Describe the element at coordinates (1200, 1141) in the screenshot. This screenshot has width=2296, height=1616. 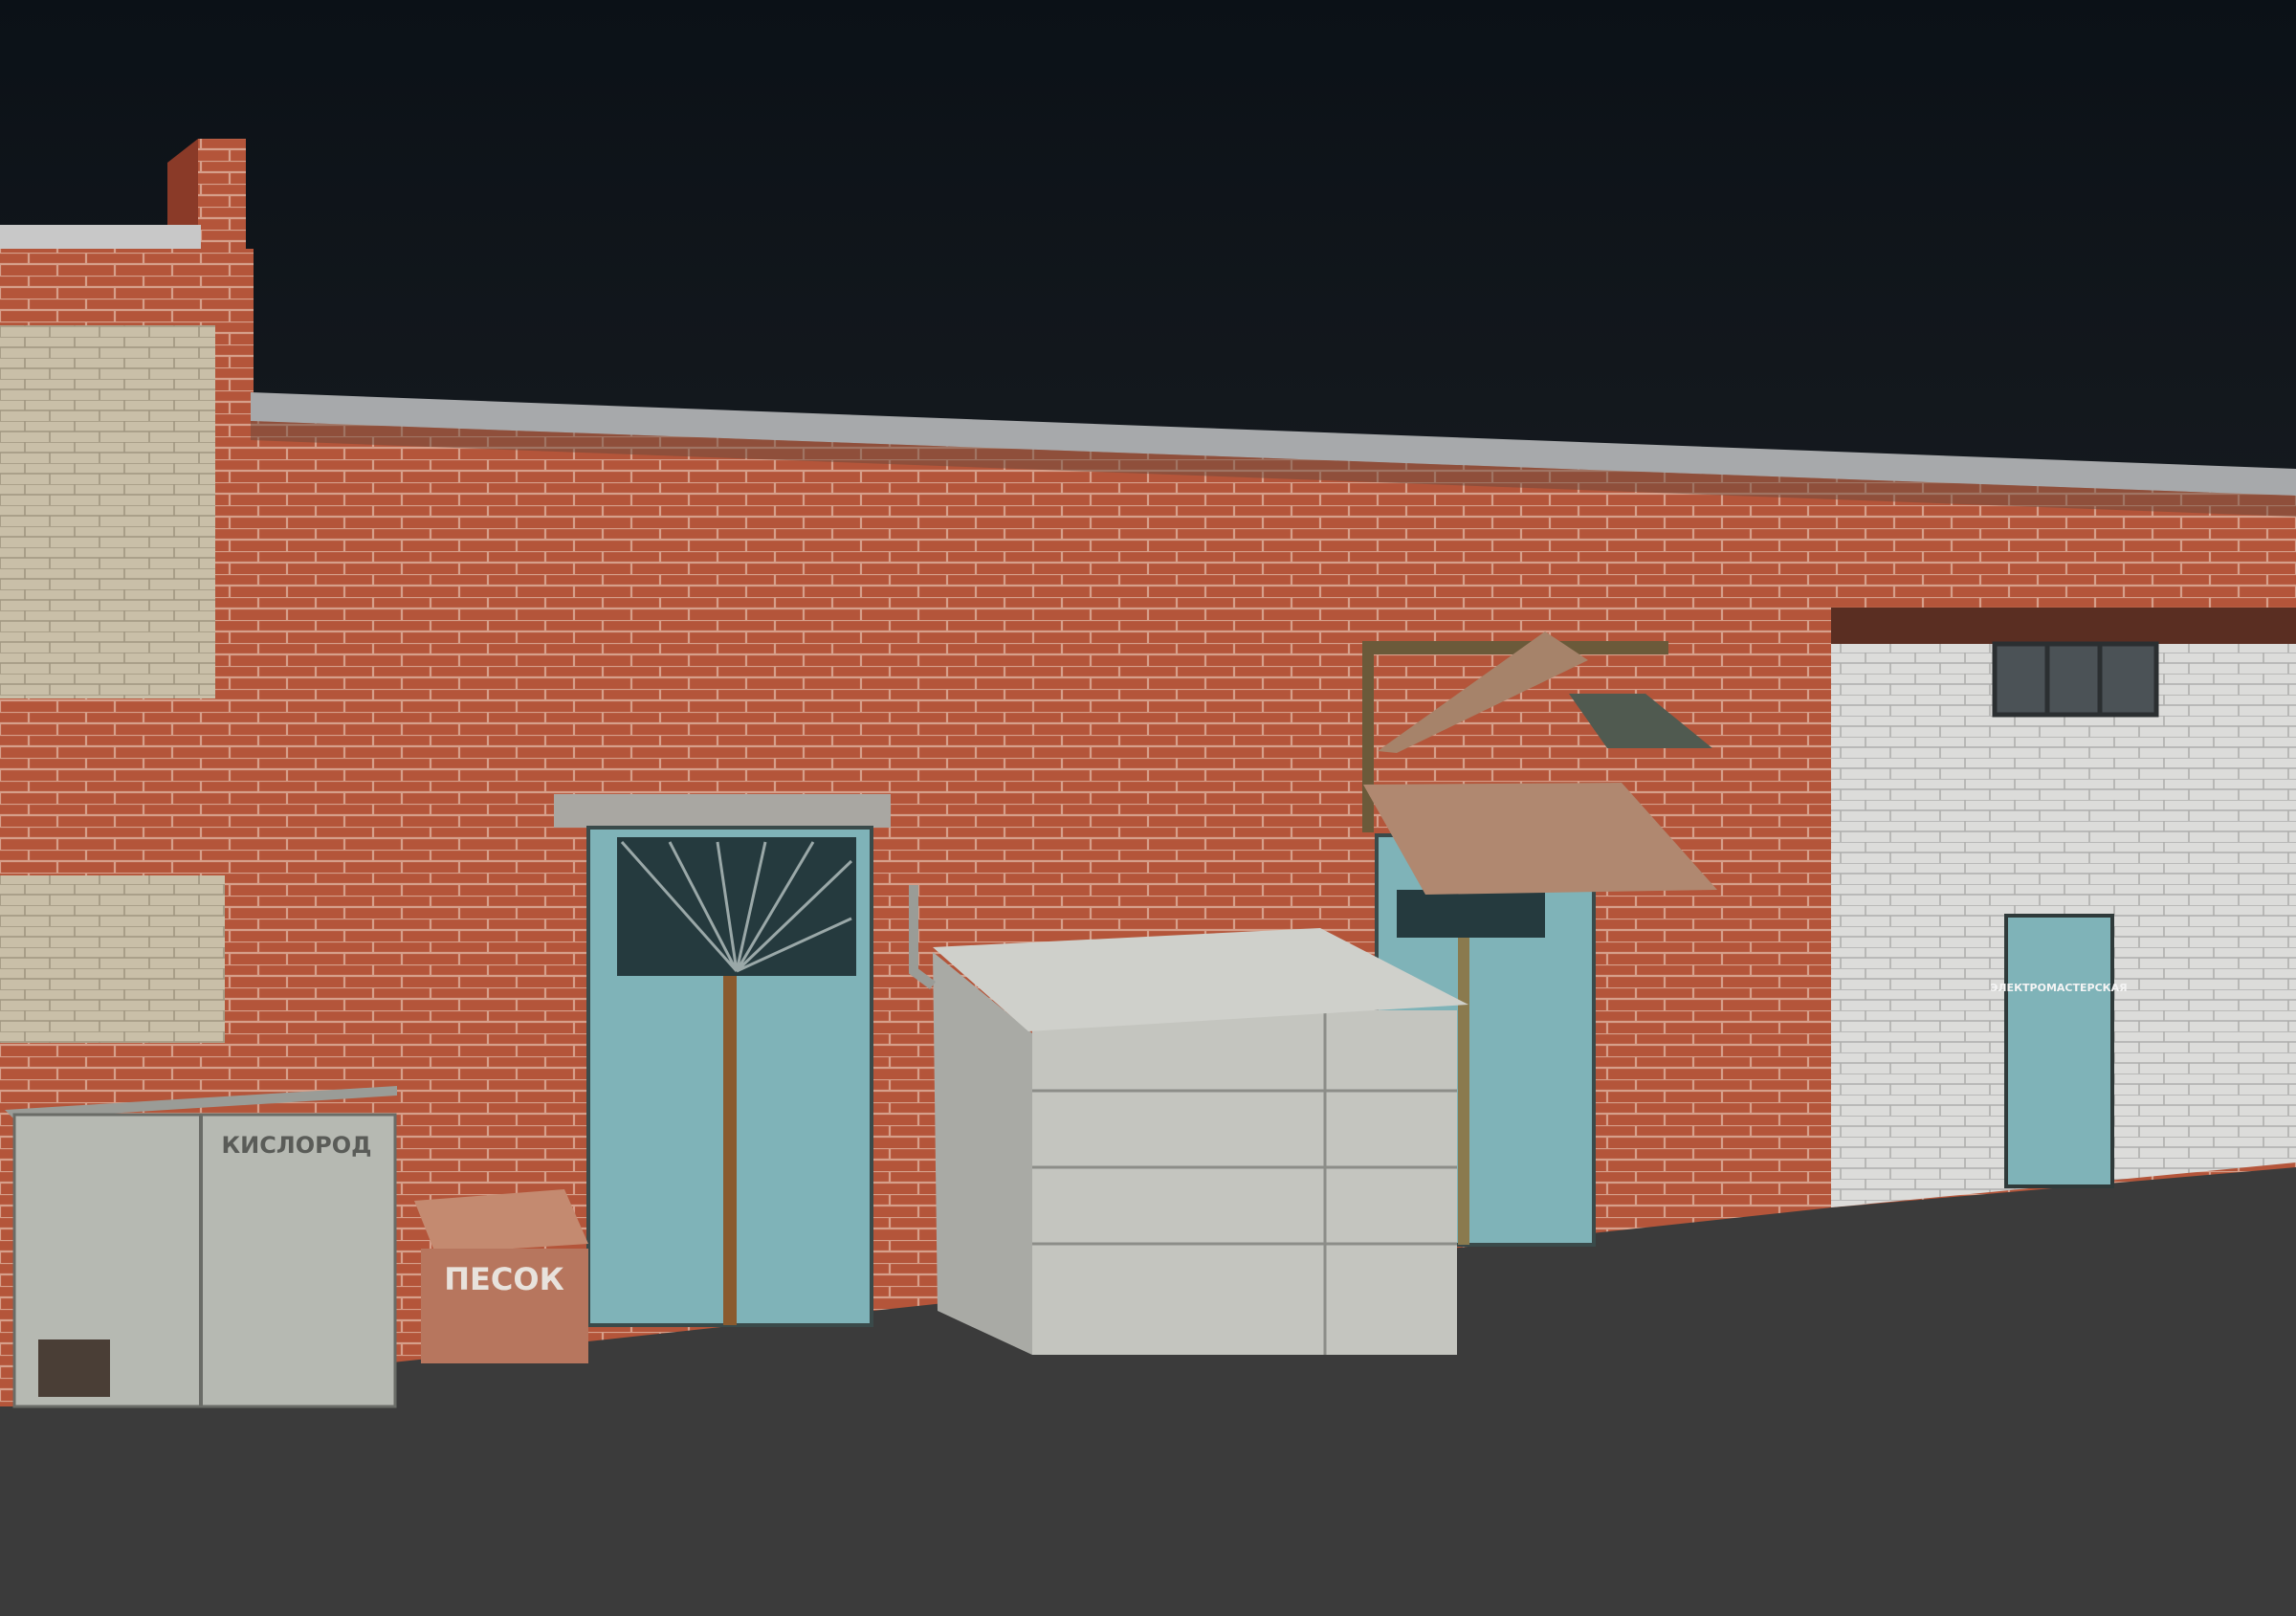
I see `metal-shed` at that location.